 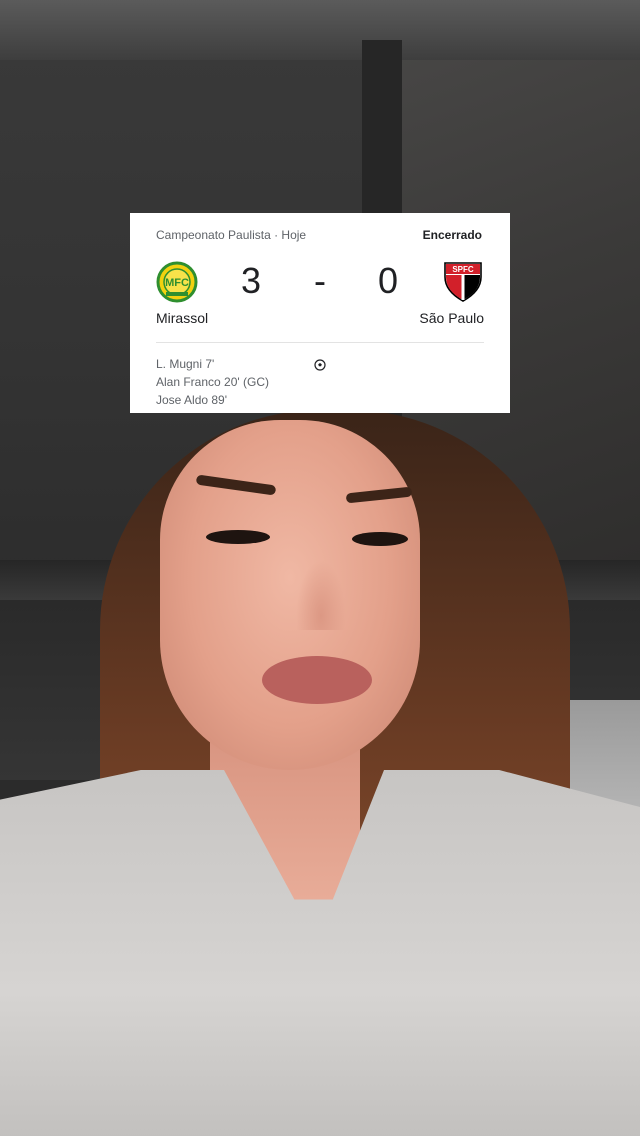 I want to click on person-left-eye, so click(x=238, y=537).